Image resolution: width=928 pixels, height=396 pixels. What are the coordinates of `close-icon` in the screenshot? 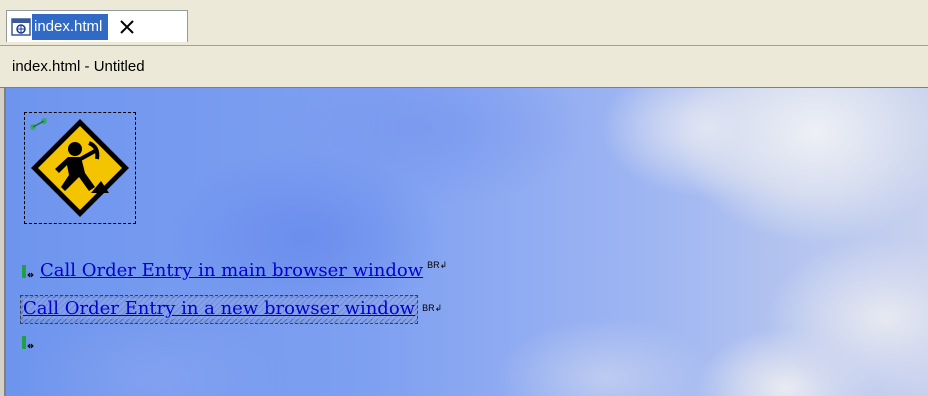 It's located at (127, 27).